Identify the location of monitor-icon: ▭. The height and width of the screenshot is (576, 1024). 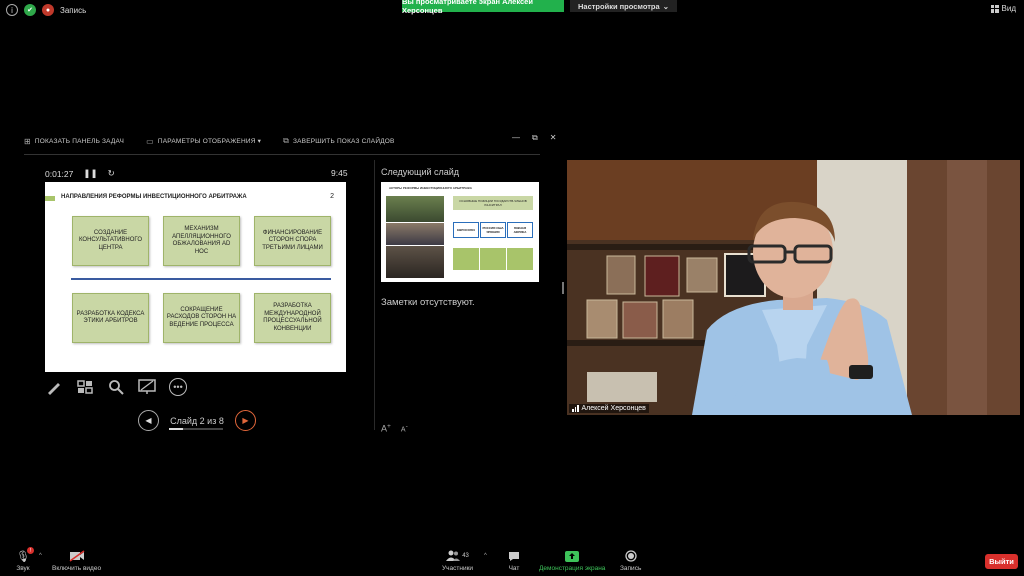
(150, 141).